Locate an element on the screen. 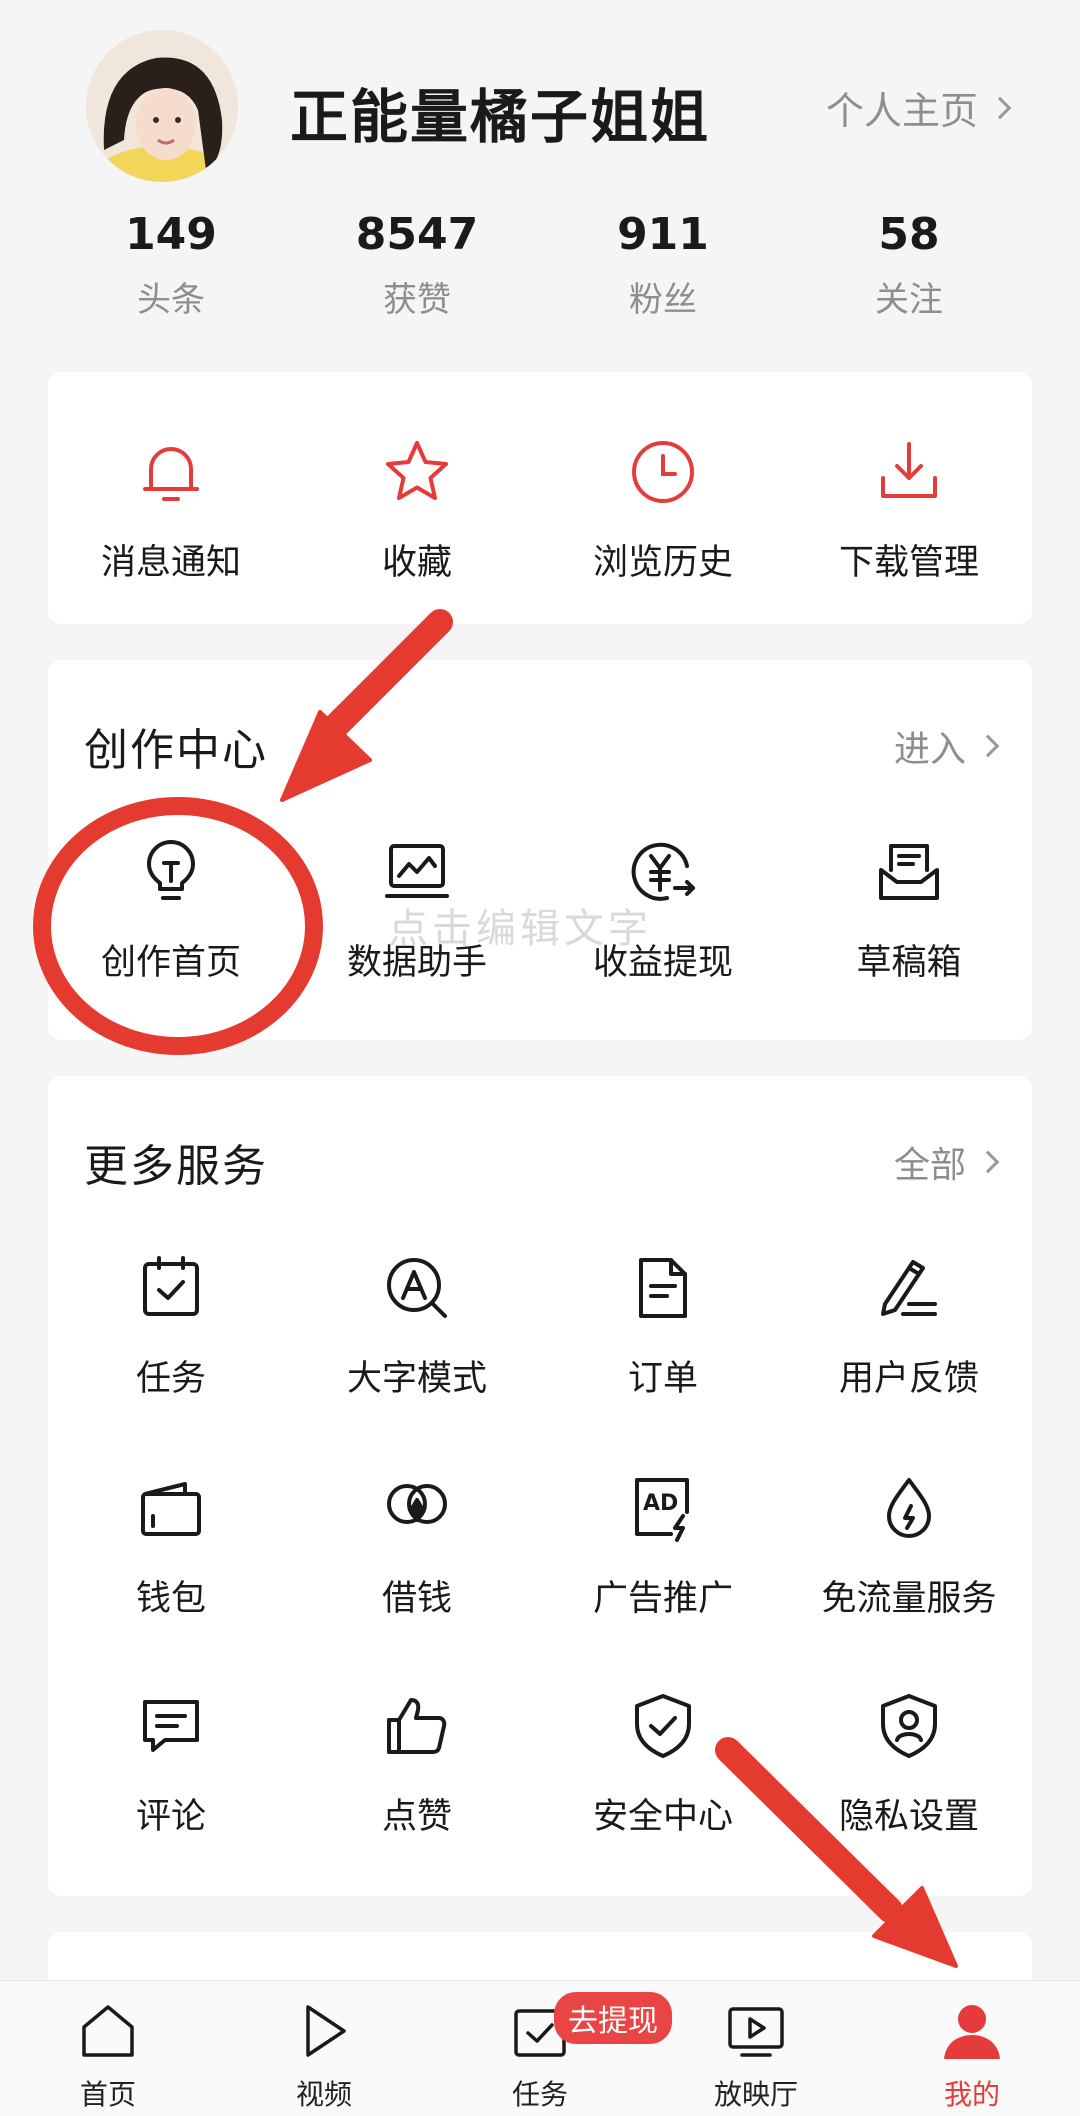  service-label: 借钱 is located at coordinates (416, 1599).